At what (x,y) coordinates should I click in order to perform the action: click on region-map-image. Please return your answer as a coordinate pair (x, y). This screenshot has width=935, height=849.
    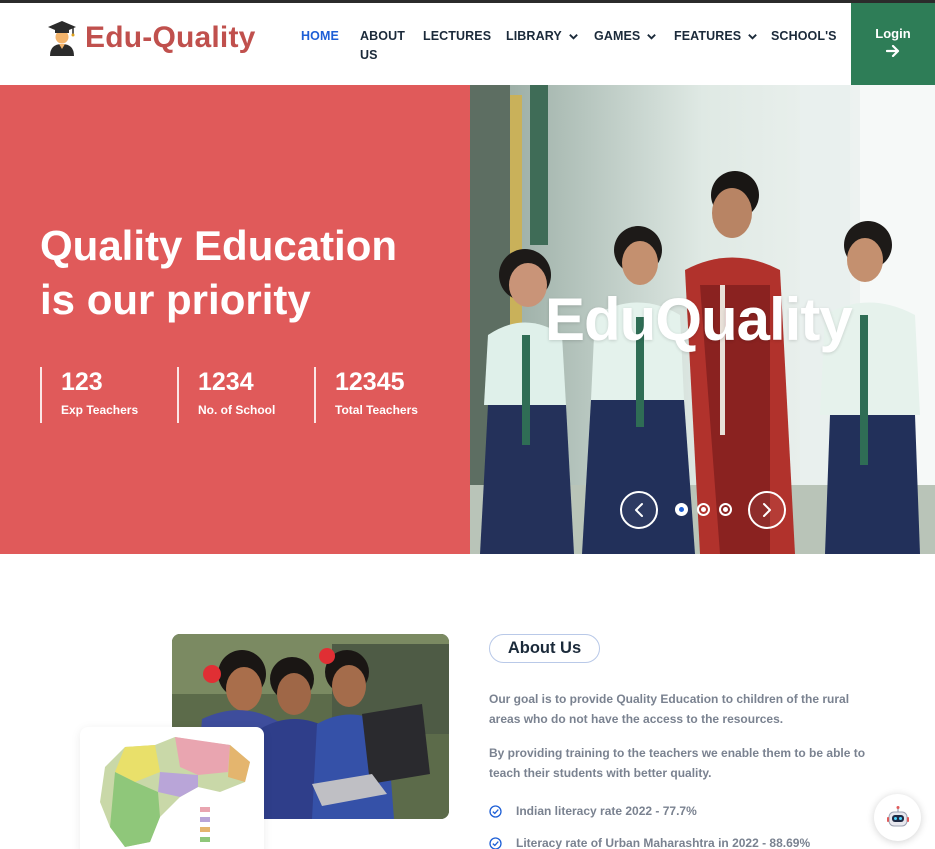
    Looking at the image, I should click on (175, 792).